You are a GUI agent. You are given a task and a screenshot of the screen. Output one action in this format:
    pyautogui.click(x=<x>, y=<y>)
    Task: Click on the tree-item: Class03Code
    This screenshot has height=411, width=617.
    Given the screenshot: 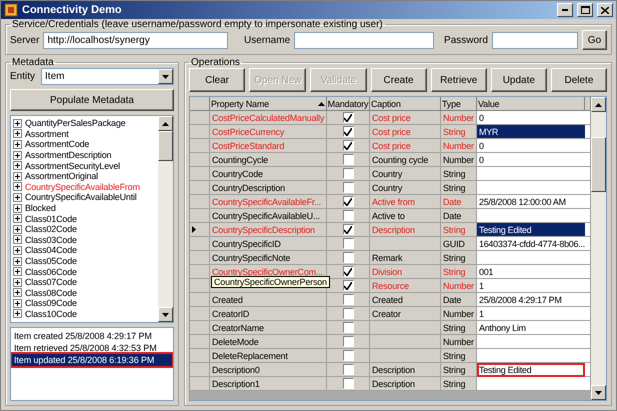 What is the action you would take?
    pyautogui.click(x=84, y=240)
    